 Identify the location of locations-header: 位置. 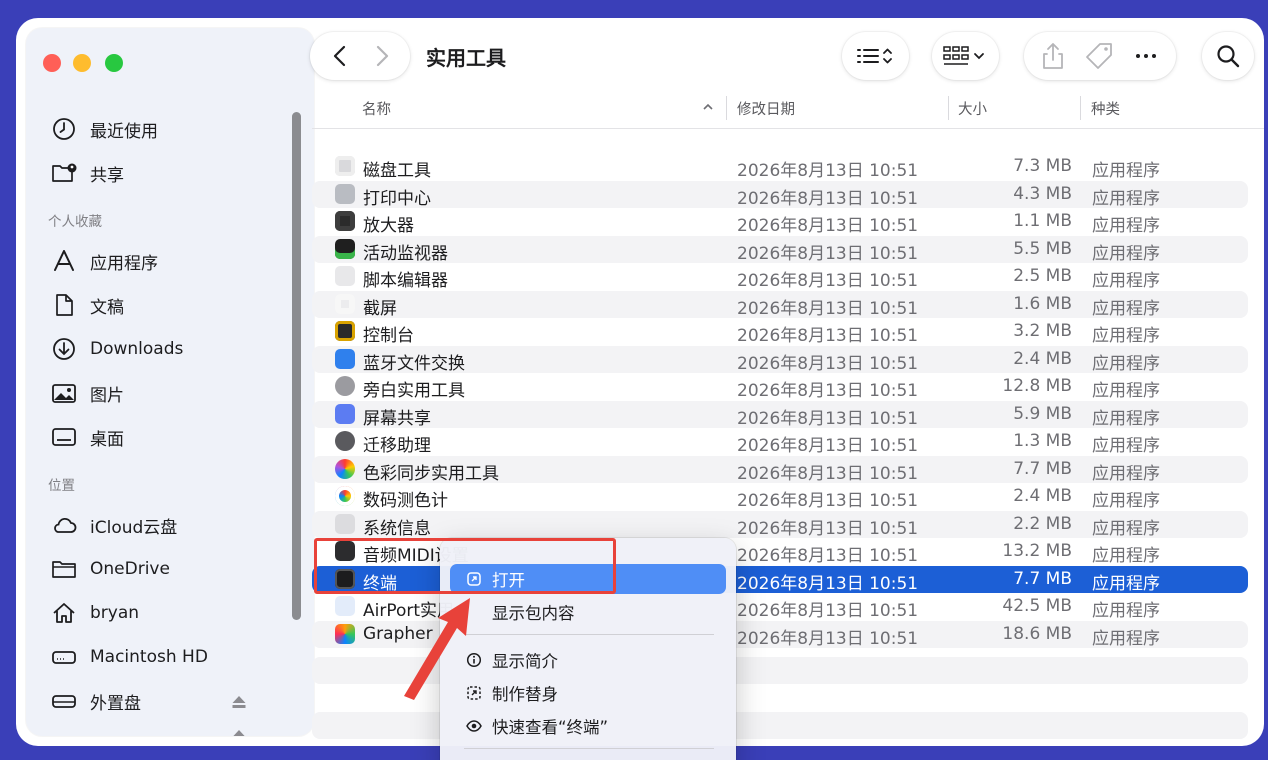
(61, 486).